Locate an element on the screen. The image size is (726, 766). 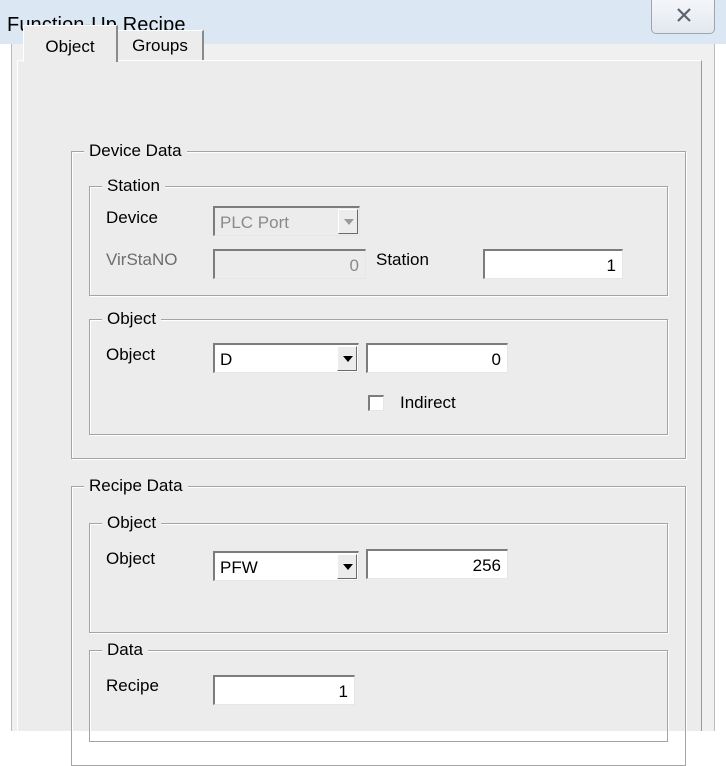
virstano-field: 0 is located at coordinates (289, 264).